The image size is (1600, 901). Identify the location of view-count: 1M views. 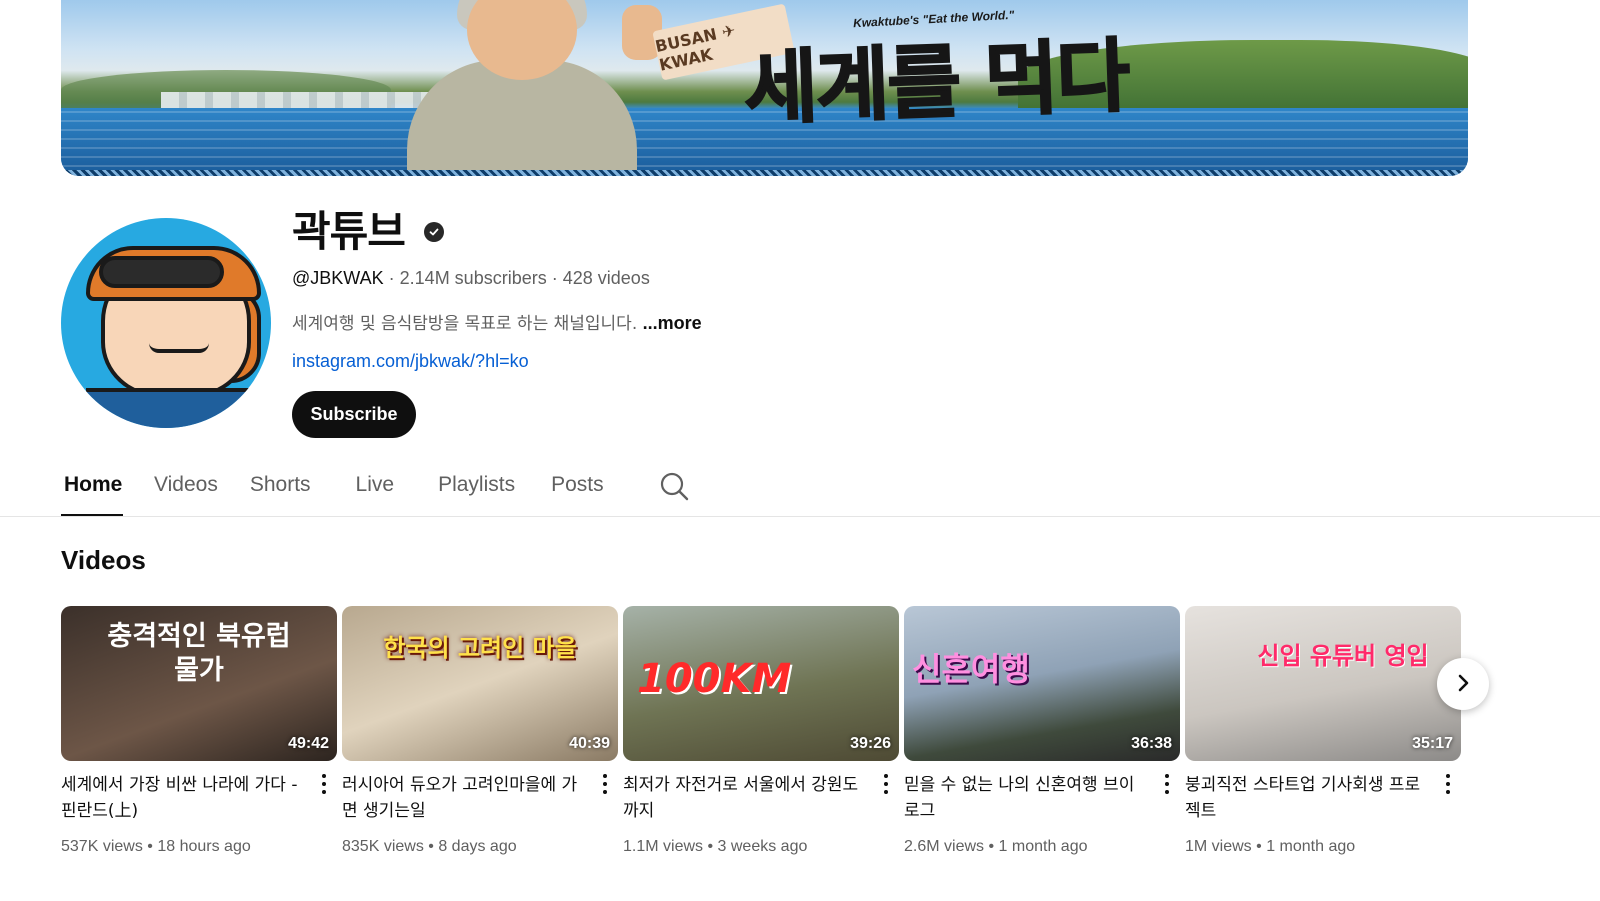
(1218, 846).